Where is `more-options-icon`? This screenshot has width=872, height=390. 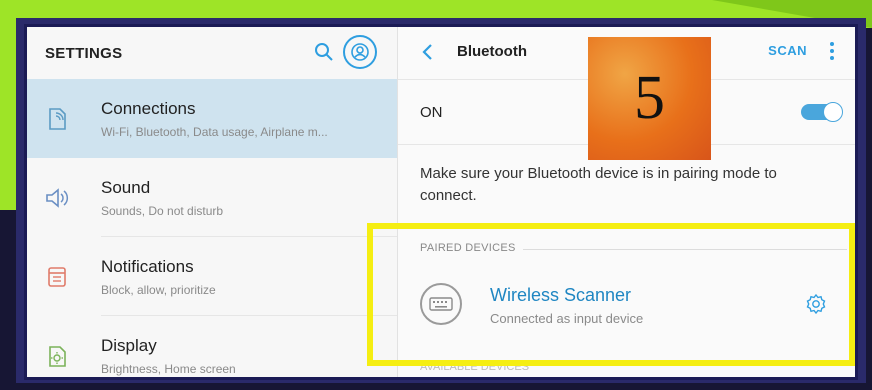 more-options-icon is located at coordinates (832, 53).